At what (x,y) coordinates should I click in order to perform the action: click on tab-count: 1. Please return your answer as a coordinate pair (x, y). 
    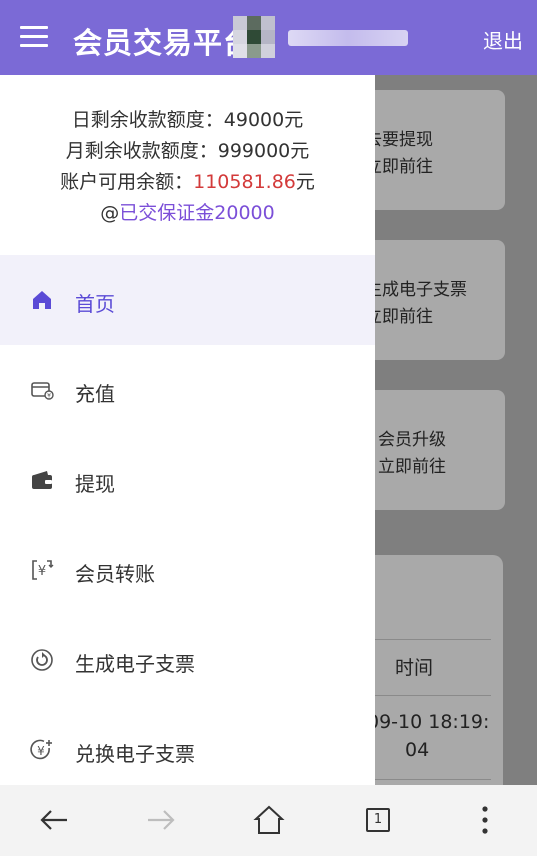
    Looking at the image, I should click on (378, 820).